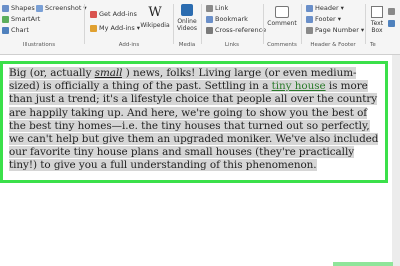 This screenshot has height=266, width=400. What do you see at coordinates (118, 14) in the screenshot?
I see `get-addins-label: Get Add-ins` at bounding box center [118, 14].